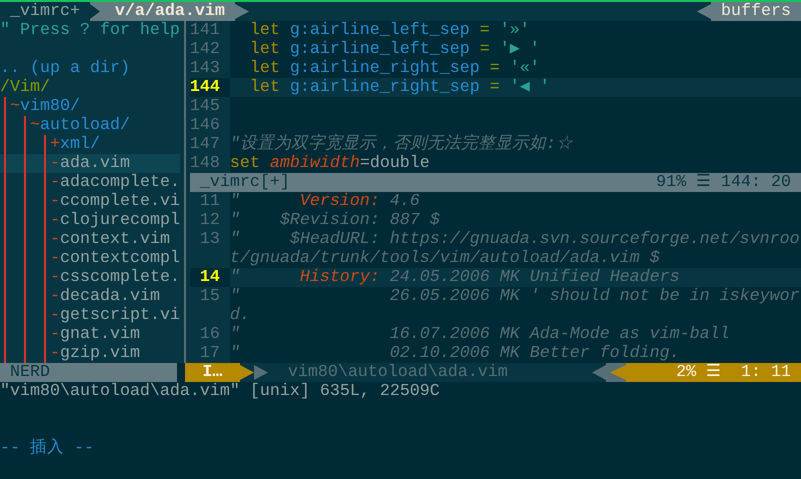 The height and width of the screenshot is (479, 801). I want to click on code-line: set ambiwidth=double, so click(330, 163).